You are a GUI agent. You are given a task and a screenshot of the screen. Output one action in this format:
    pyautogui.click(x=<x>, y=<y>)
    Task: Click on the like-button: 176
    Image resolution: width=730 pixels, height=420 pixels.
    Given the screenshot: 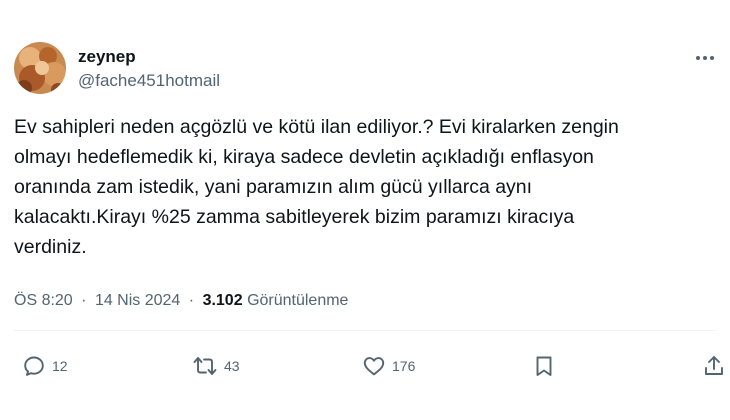 What is the action you would take?
    pyautogui.click(x=388, y=366)
    